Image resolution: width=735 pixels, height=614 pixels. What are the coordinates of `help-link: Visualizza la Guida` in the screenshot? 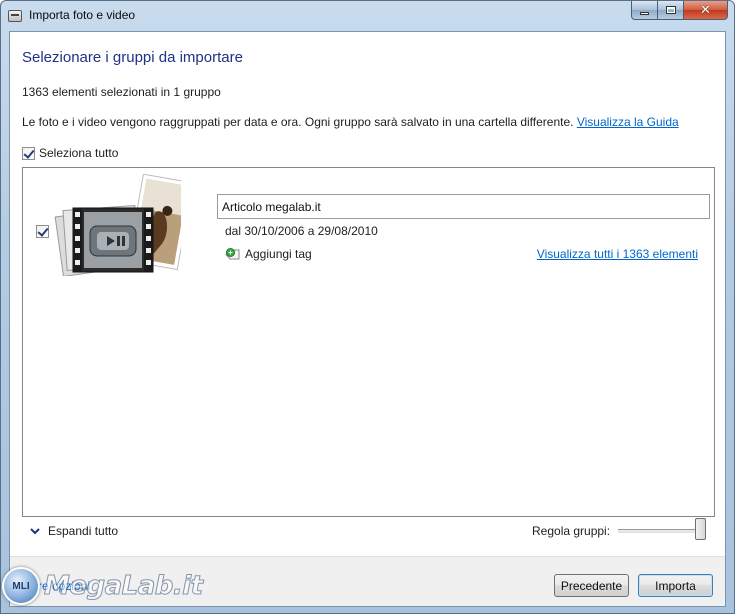 It's located at (628, 122).